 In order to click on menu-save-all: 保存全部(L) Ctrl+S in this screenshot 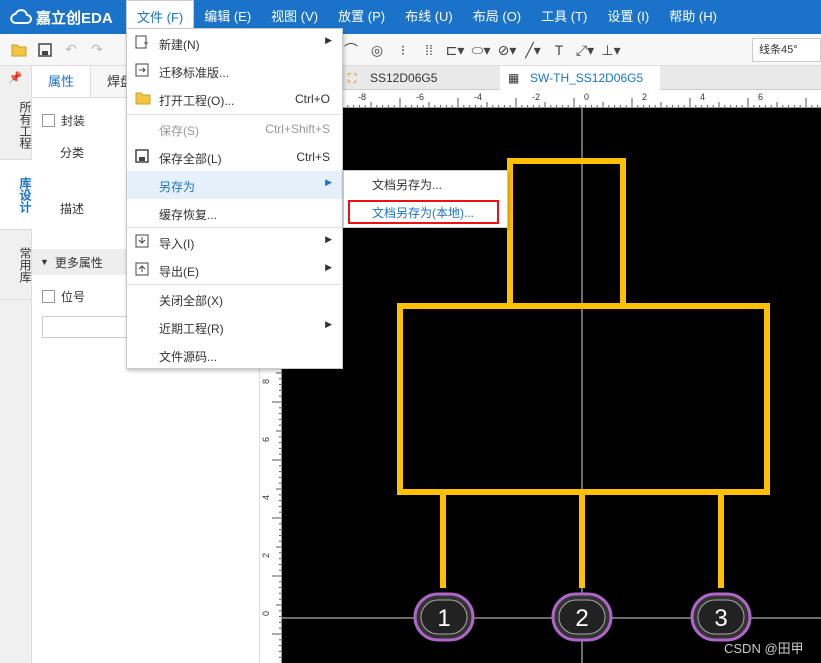, I will do `click(234, 157)`.